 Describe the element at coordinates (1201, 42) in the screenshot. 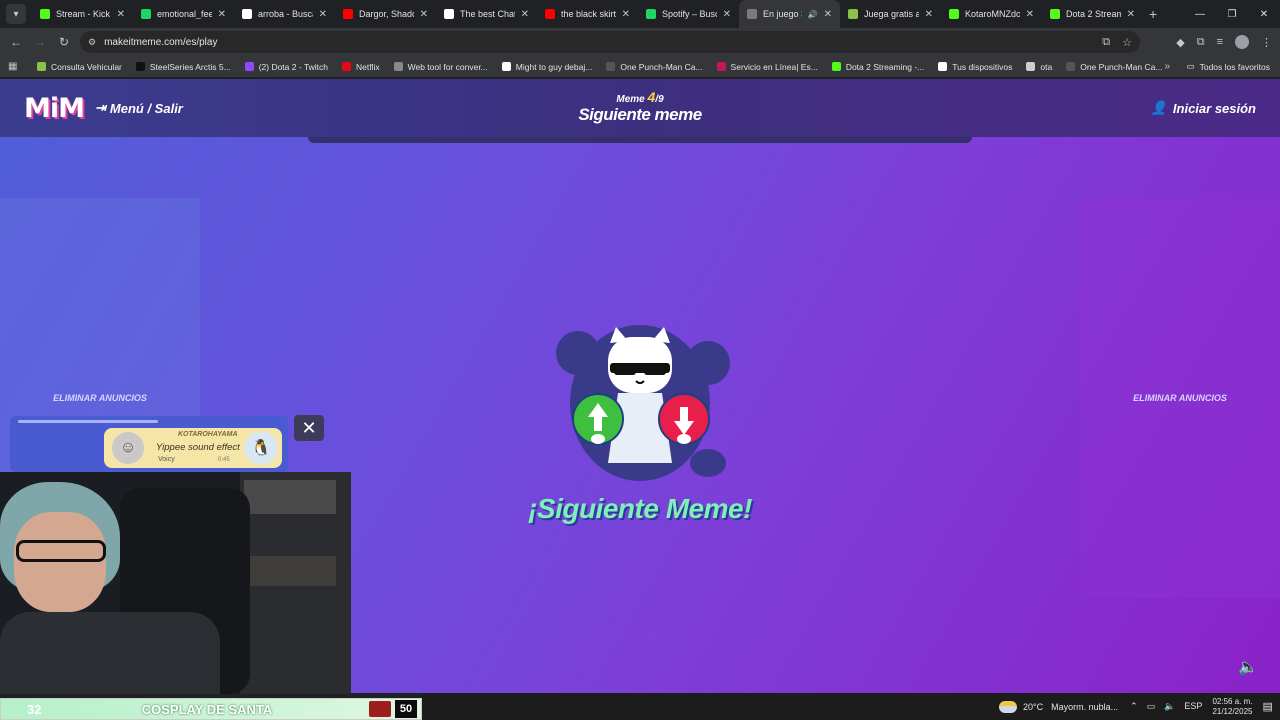

I see `extensions-puzzle-icon: ⧉` at that location.